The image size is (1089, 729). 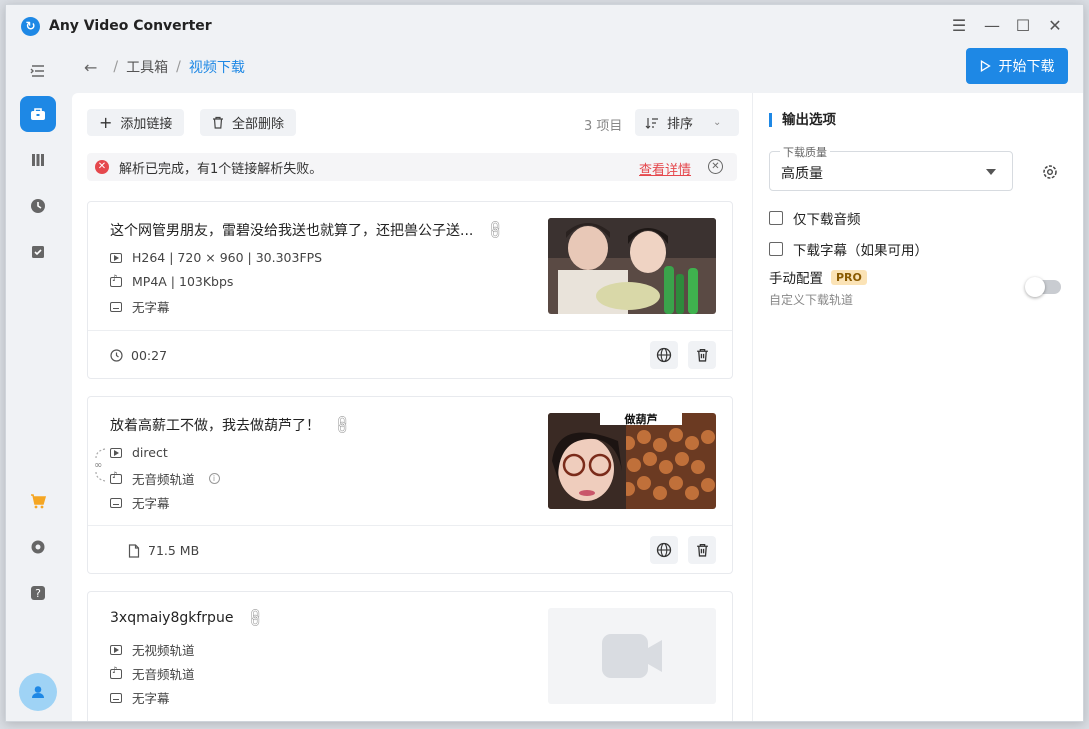 I want to click on error-icon: ✕, so click(x=102, y=167).